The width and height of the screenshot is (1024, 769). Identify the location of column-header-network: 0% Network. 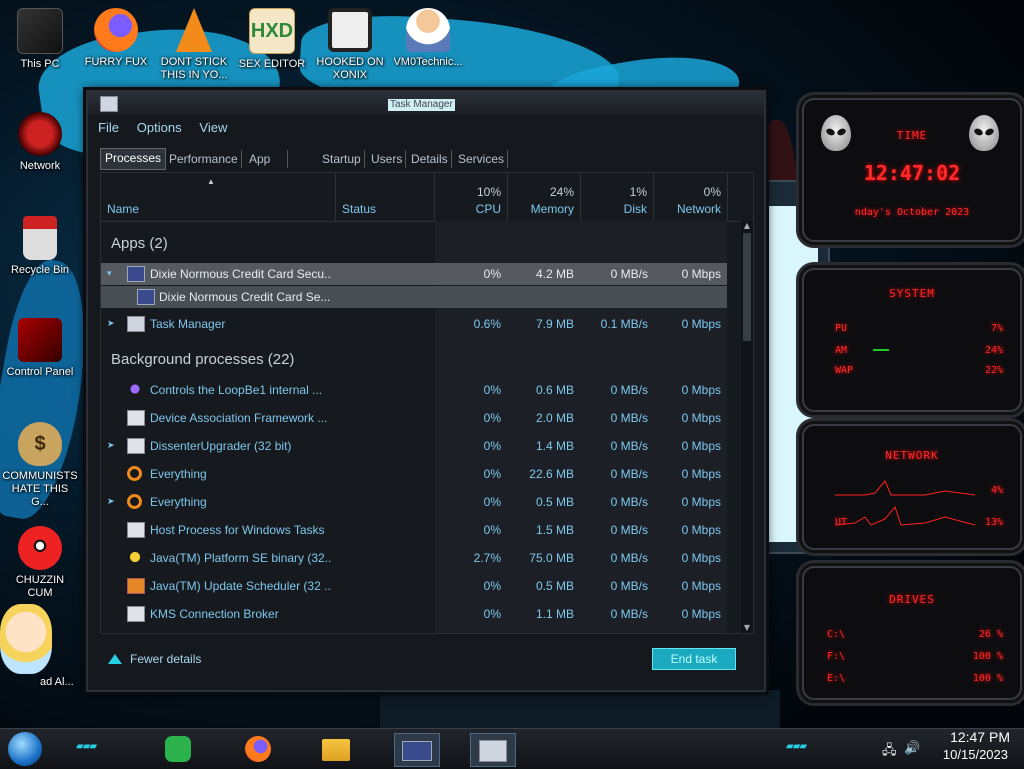
(691, 197).